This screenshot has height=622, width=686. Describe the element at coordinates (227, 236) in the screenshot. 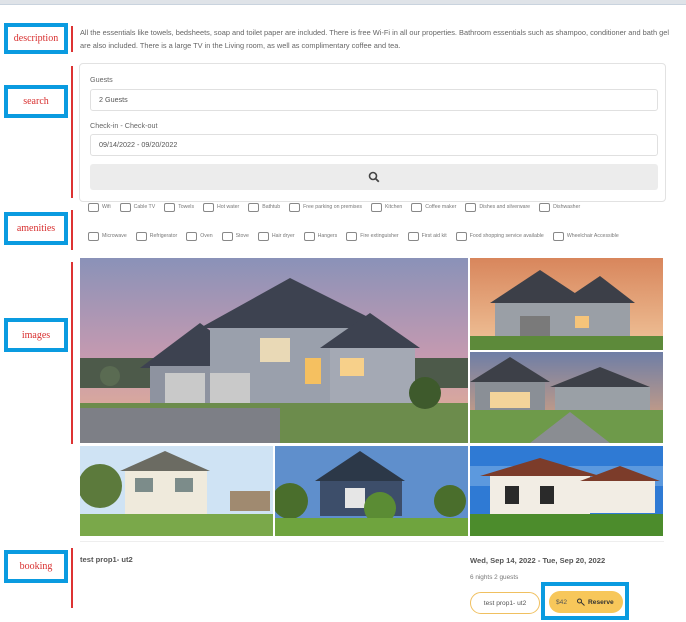

I see `stove-icon` at that location.